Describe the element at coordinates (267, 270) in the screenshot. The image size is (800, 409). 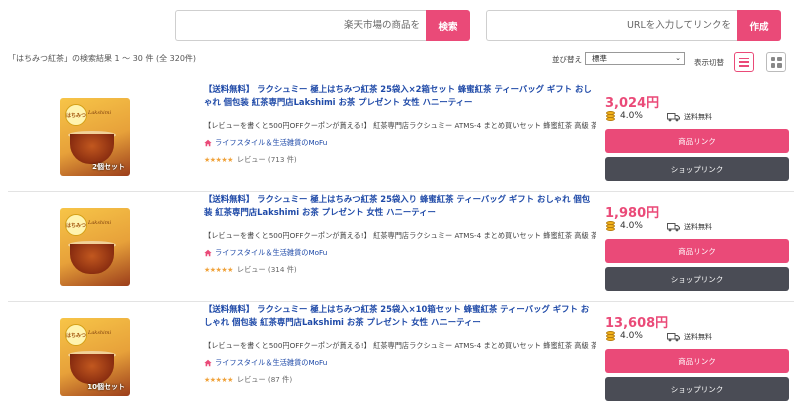
I see `review-count-link: レビュー (314 件)` at that location.